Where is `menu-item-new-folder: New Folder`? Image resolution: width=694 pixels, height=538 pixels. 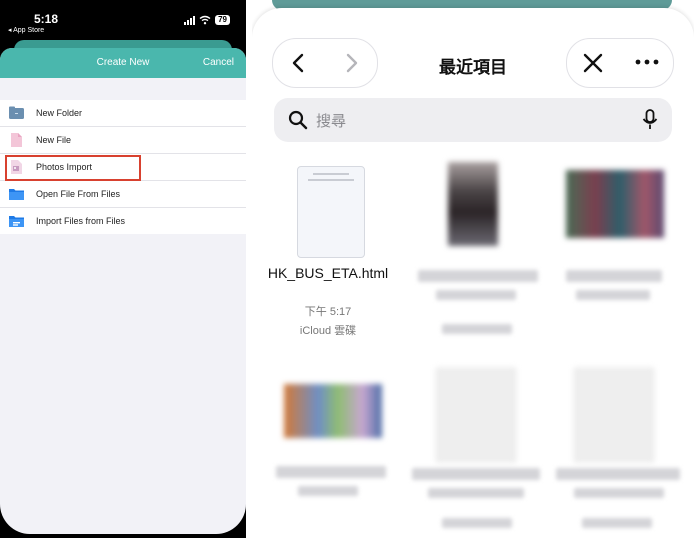
menu-item-new-folder: New Folder is located at coordinates (123, 113).